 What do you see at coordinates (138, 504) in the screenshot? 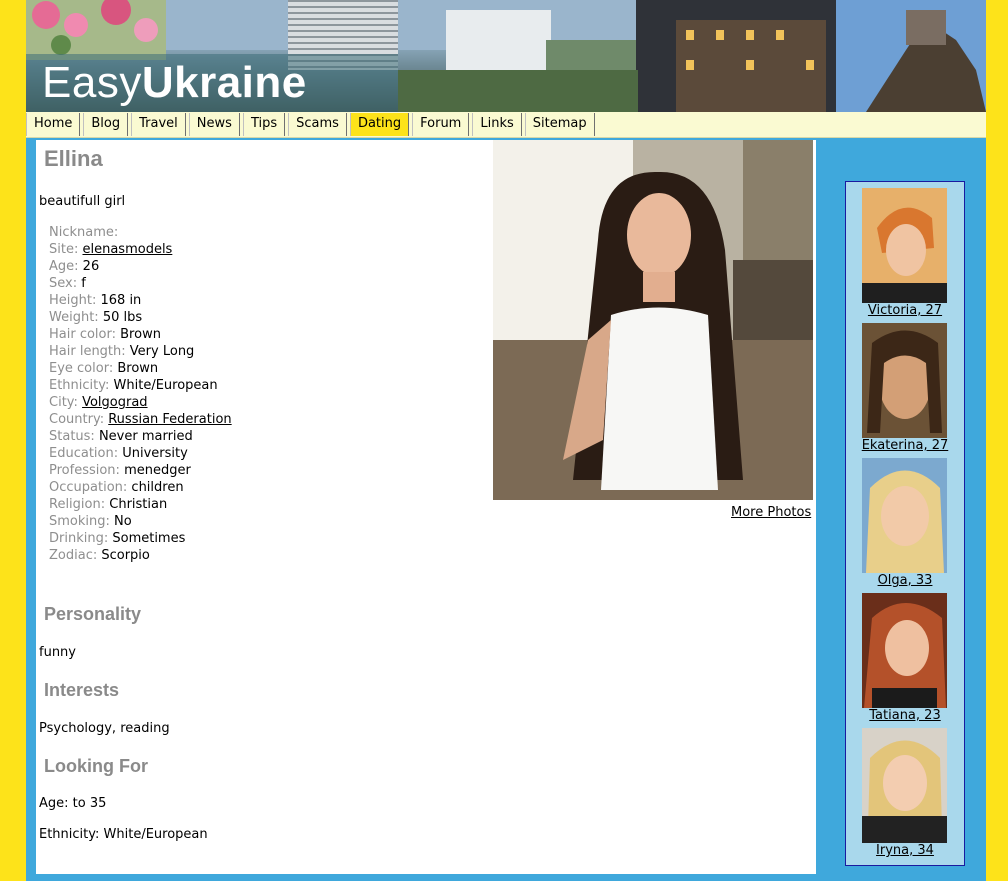
I see `detail-value: Christian` at bounding box center [138, 504].